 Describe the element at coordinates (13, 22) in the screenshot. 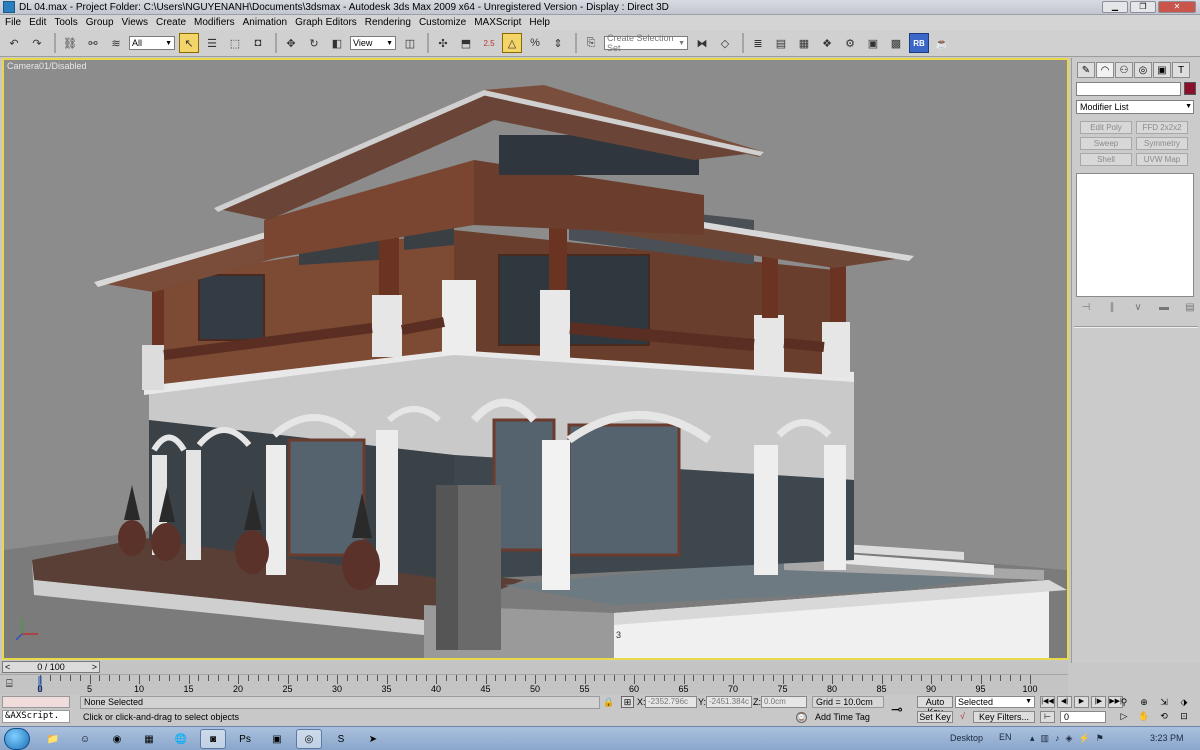

I see `menu-file: File` at that location.